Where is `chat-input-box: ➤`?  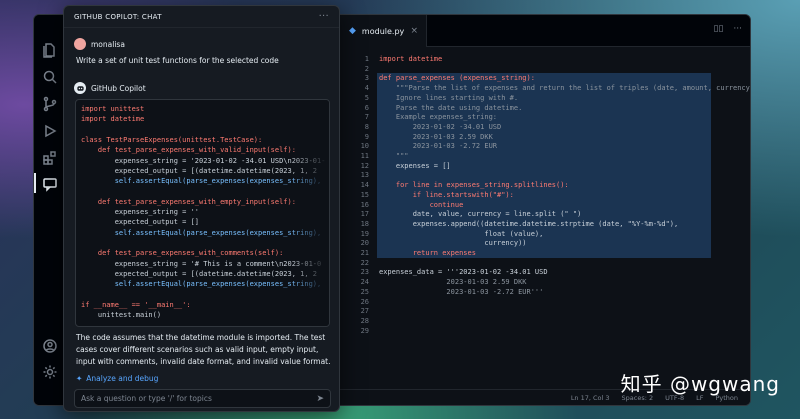 chat-input-box: ➤ is located at coordinates (202, 398).